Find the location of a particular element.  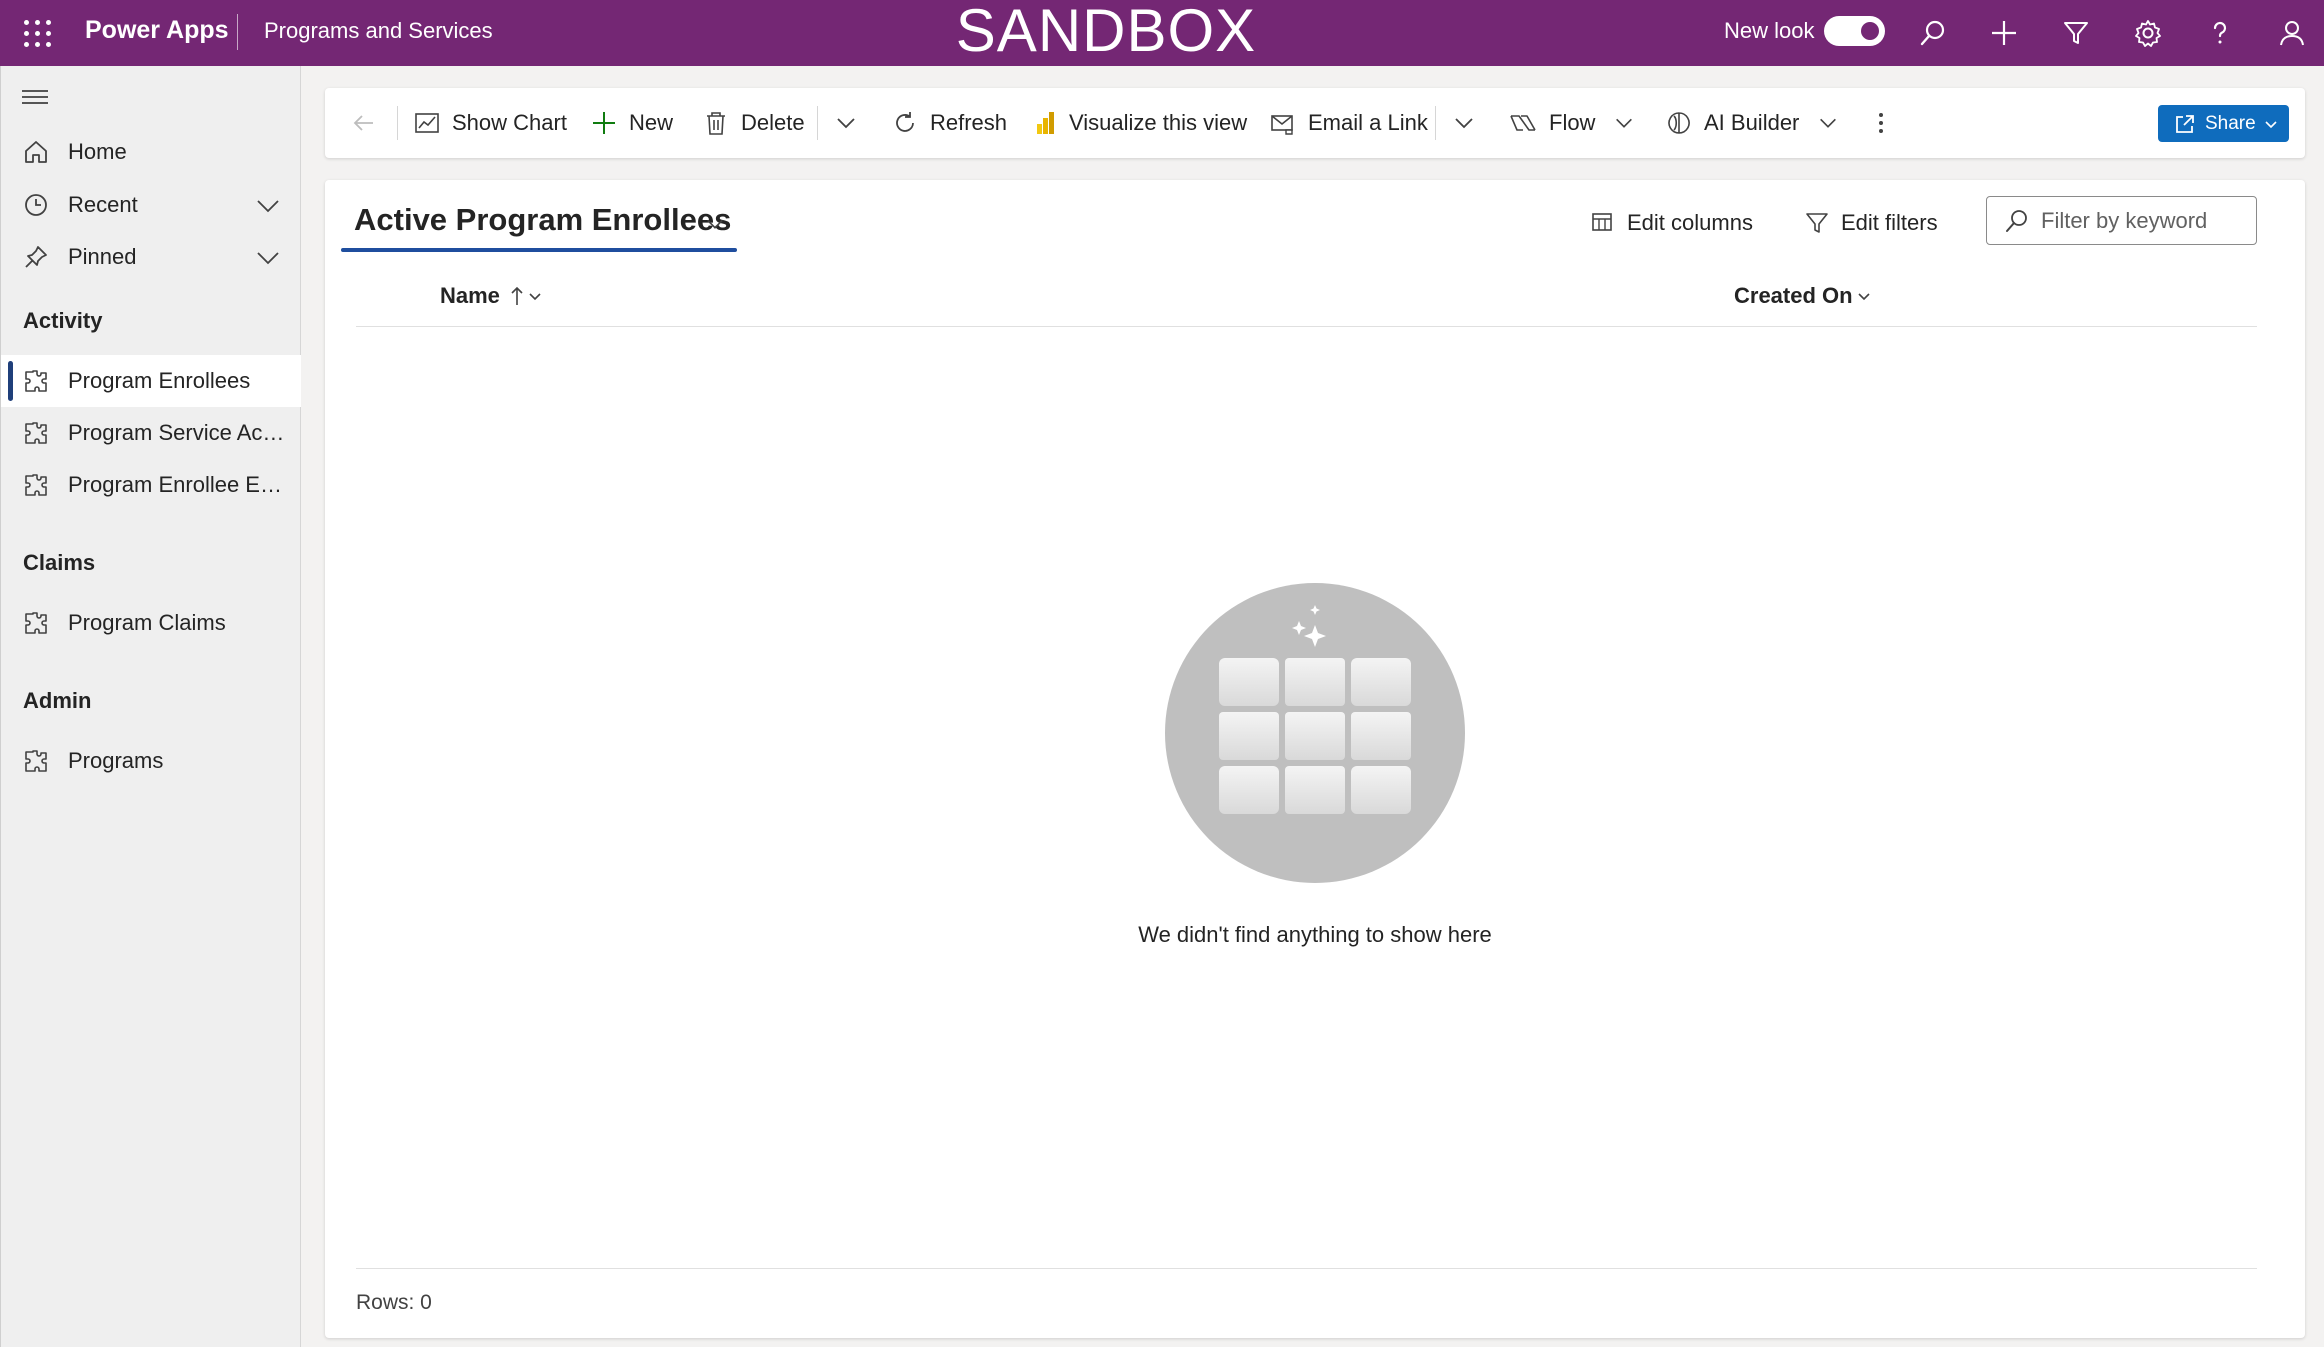

refresh-icon is located at coordinates (905, 122).